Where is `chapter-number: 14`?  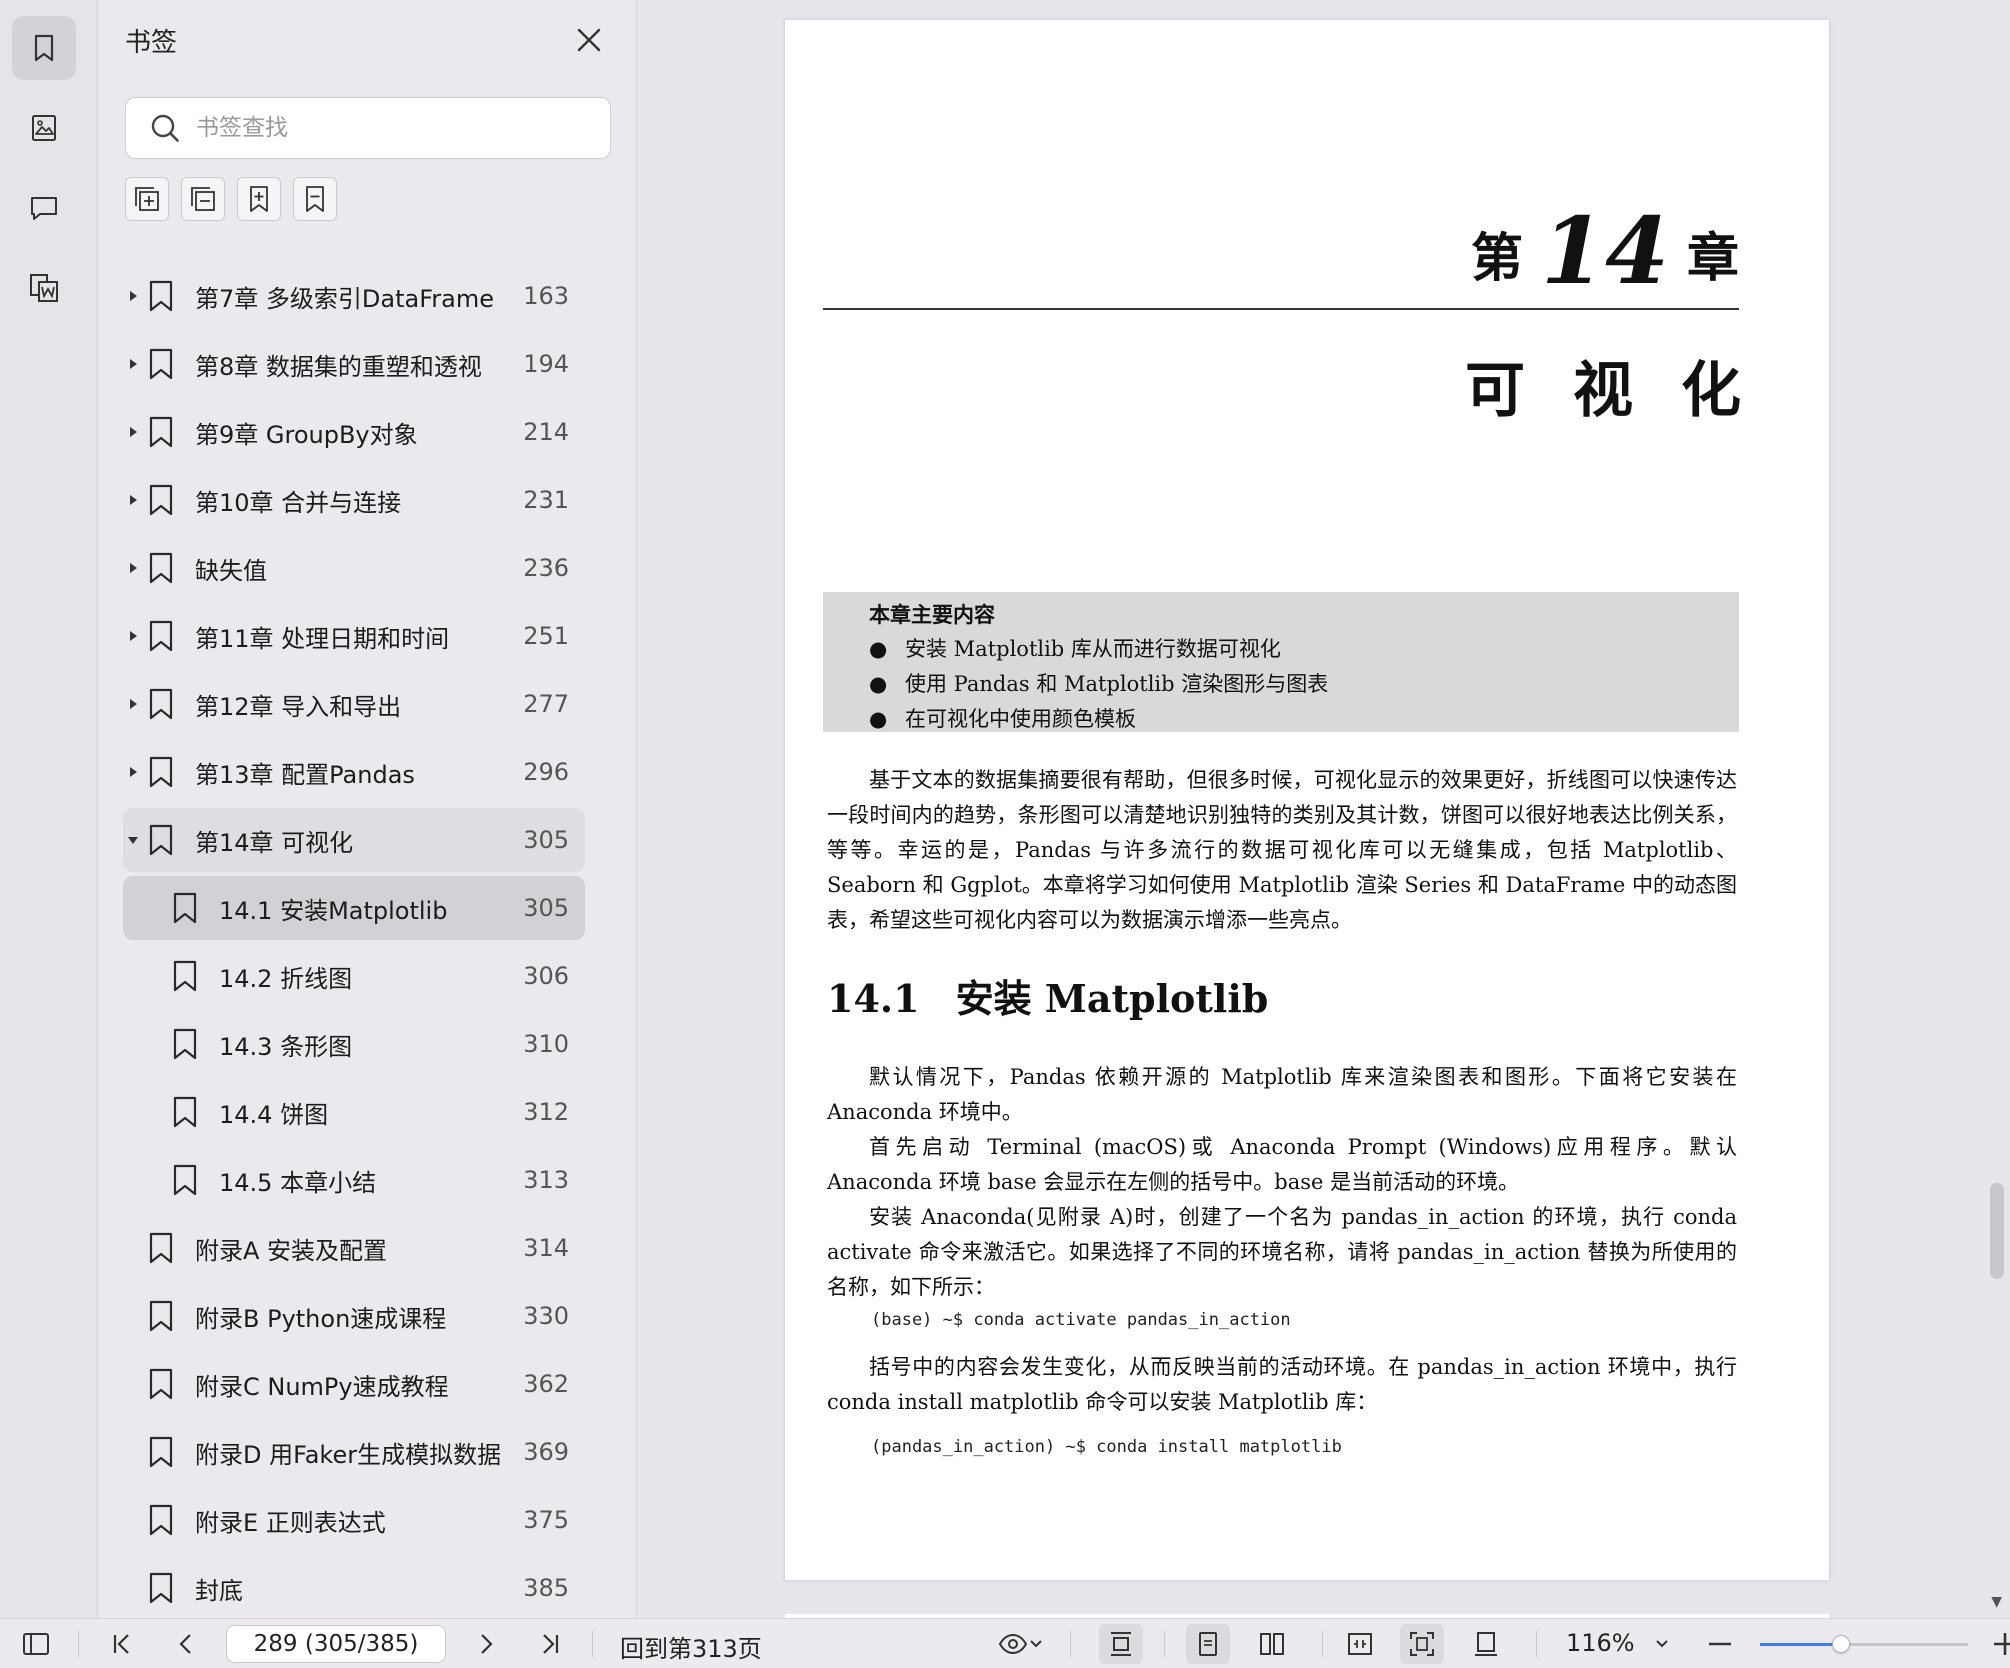 chapter-number: 14 is located at coordinates (1604, 251).